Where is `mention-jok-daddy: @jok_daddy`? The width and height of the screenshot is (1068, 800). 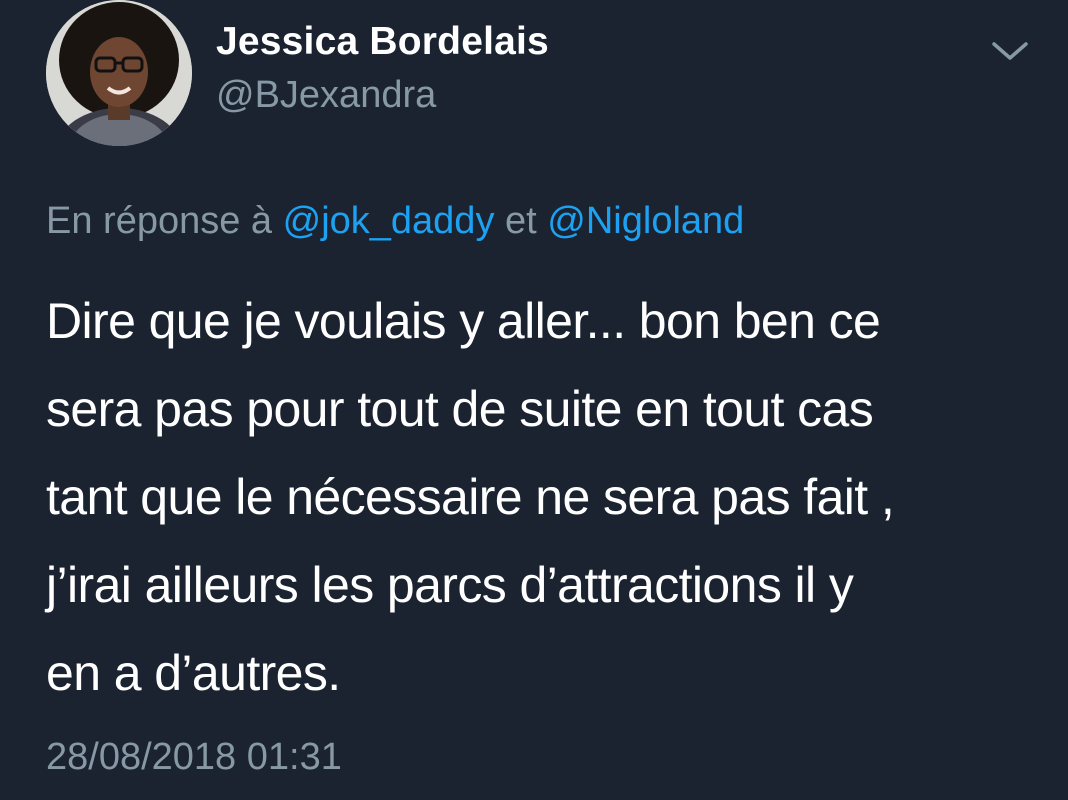 mention-jok-daddy: @jok_daddy is located at coordinates (389, 221).